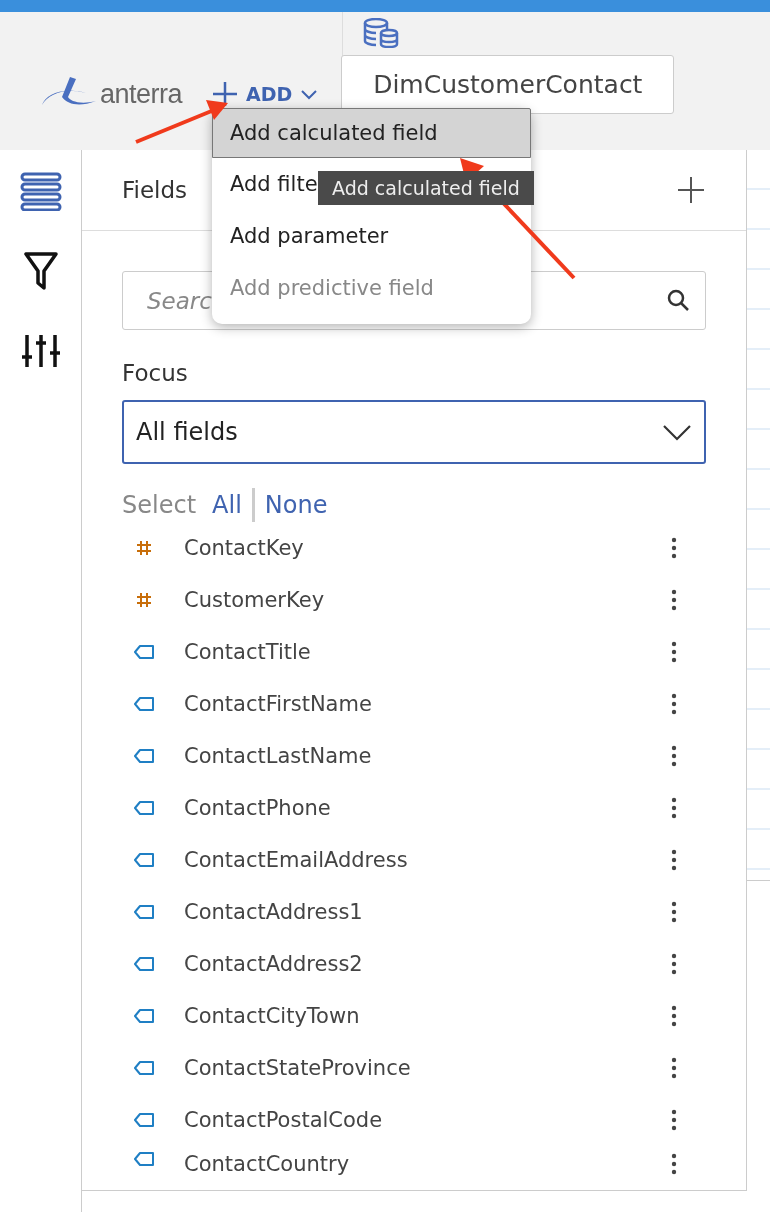 Image resolution: width=770 pixels, height=1212 pixels. I want to click on field-name: ContactPhone, so click(427, 808).